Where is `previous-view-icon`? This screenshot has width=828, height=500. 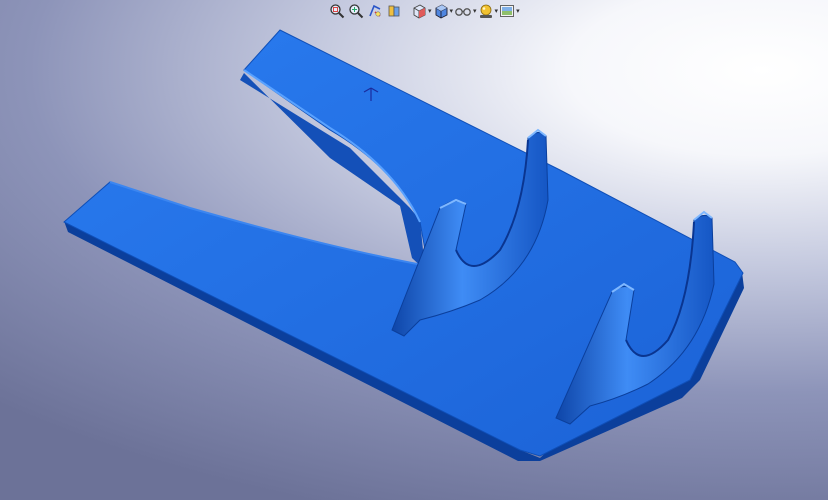 previous-view-icon is located at coordinates (375, 10).